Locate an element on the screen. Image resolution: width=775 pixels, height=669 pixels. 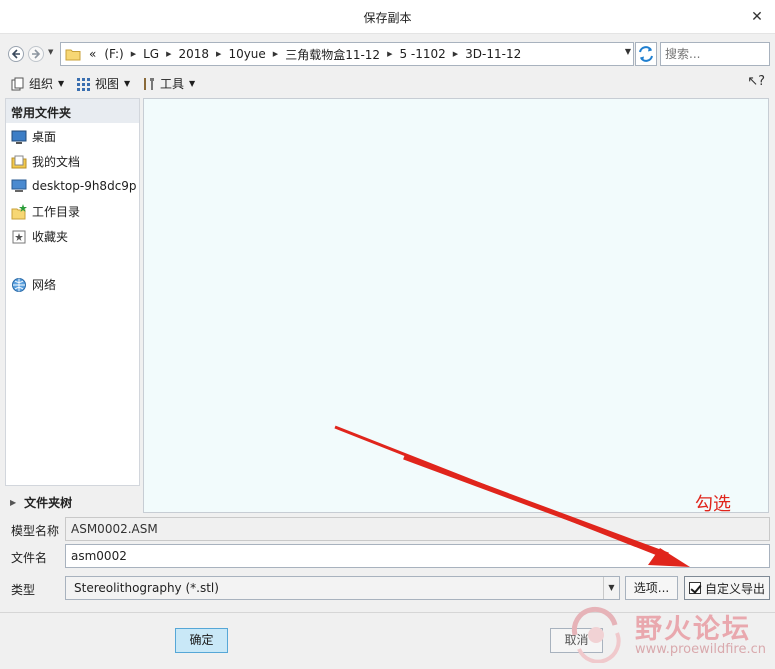
crumb-3d: 3D-11-12 is located at coordinates (493, 54).